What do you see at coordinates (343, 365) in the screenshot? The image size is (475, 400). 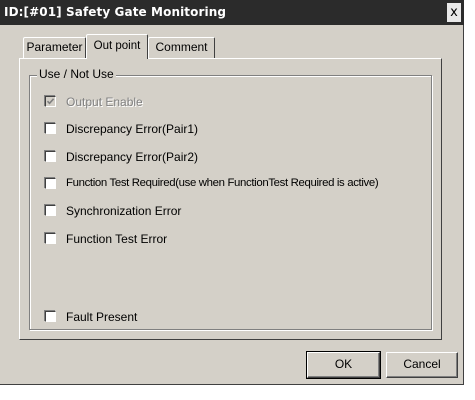 I see `ok-button: OK` at bounding box center [343, 365].